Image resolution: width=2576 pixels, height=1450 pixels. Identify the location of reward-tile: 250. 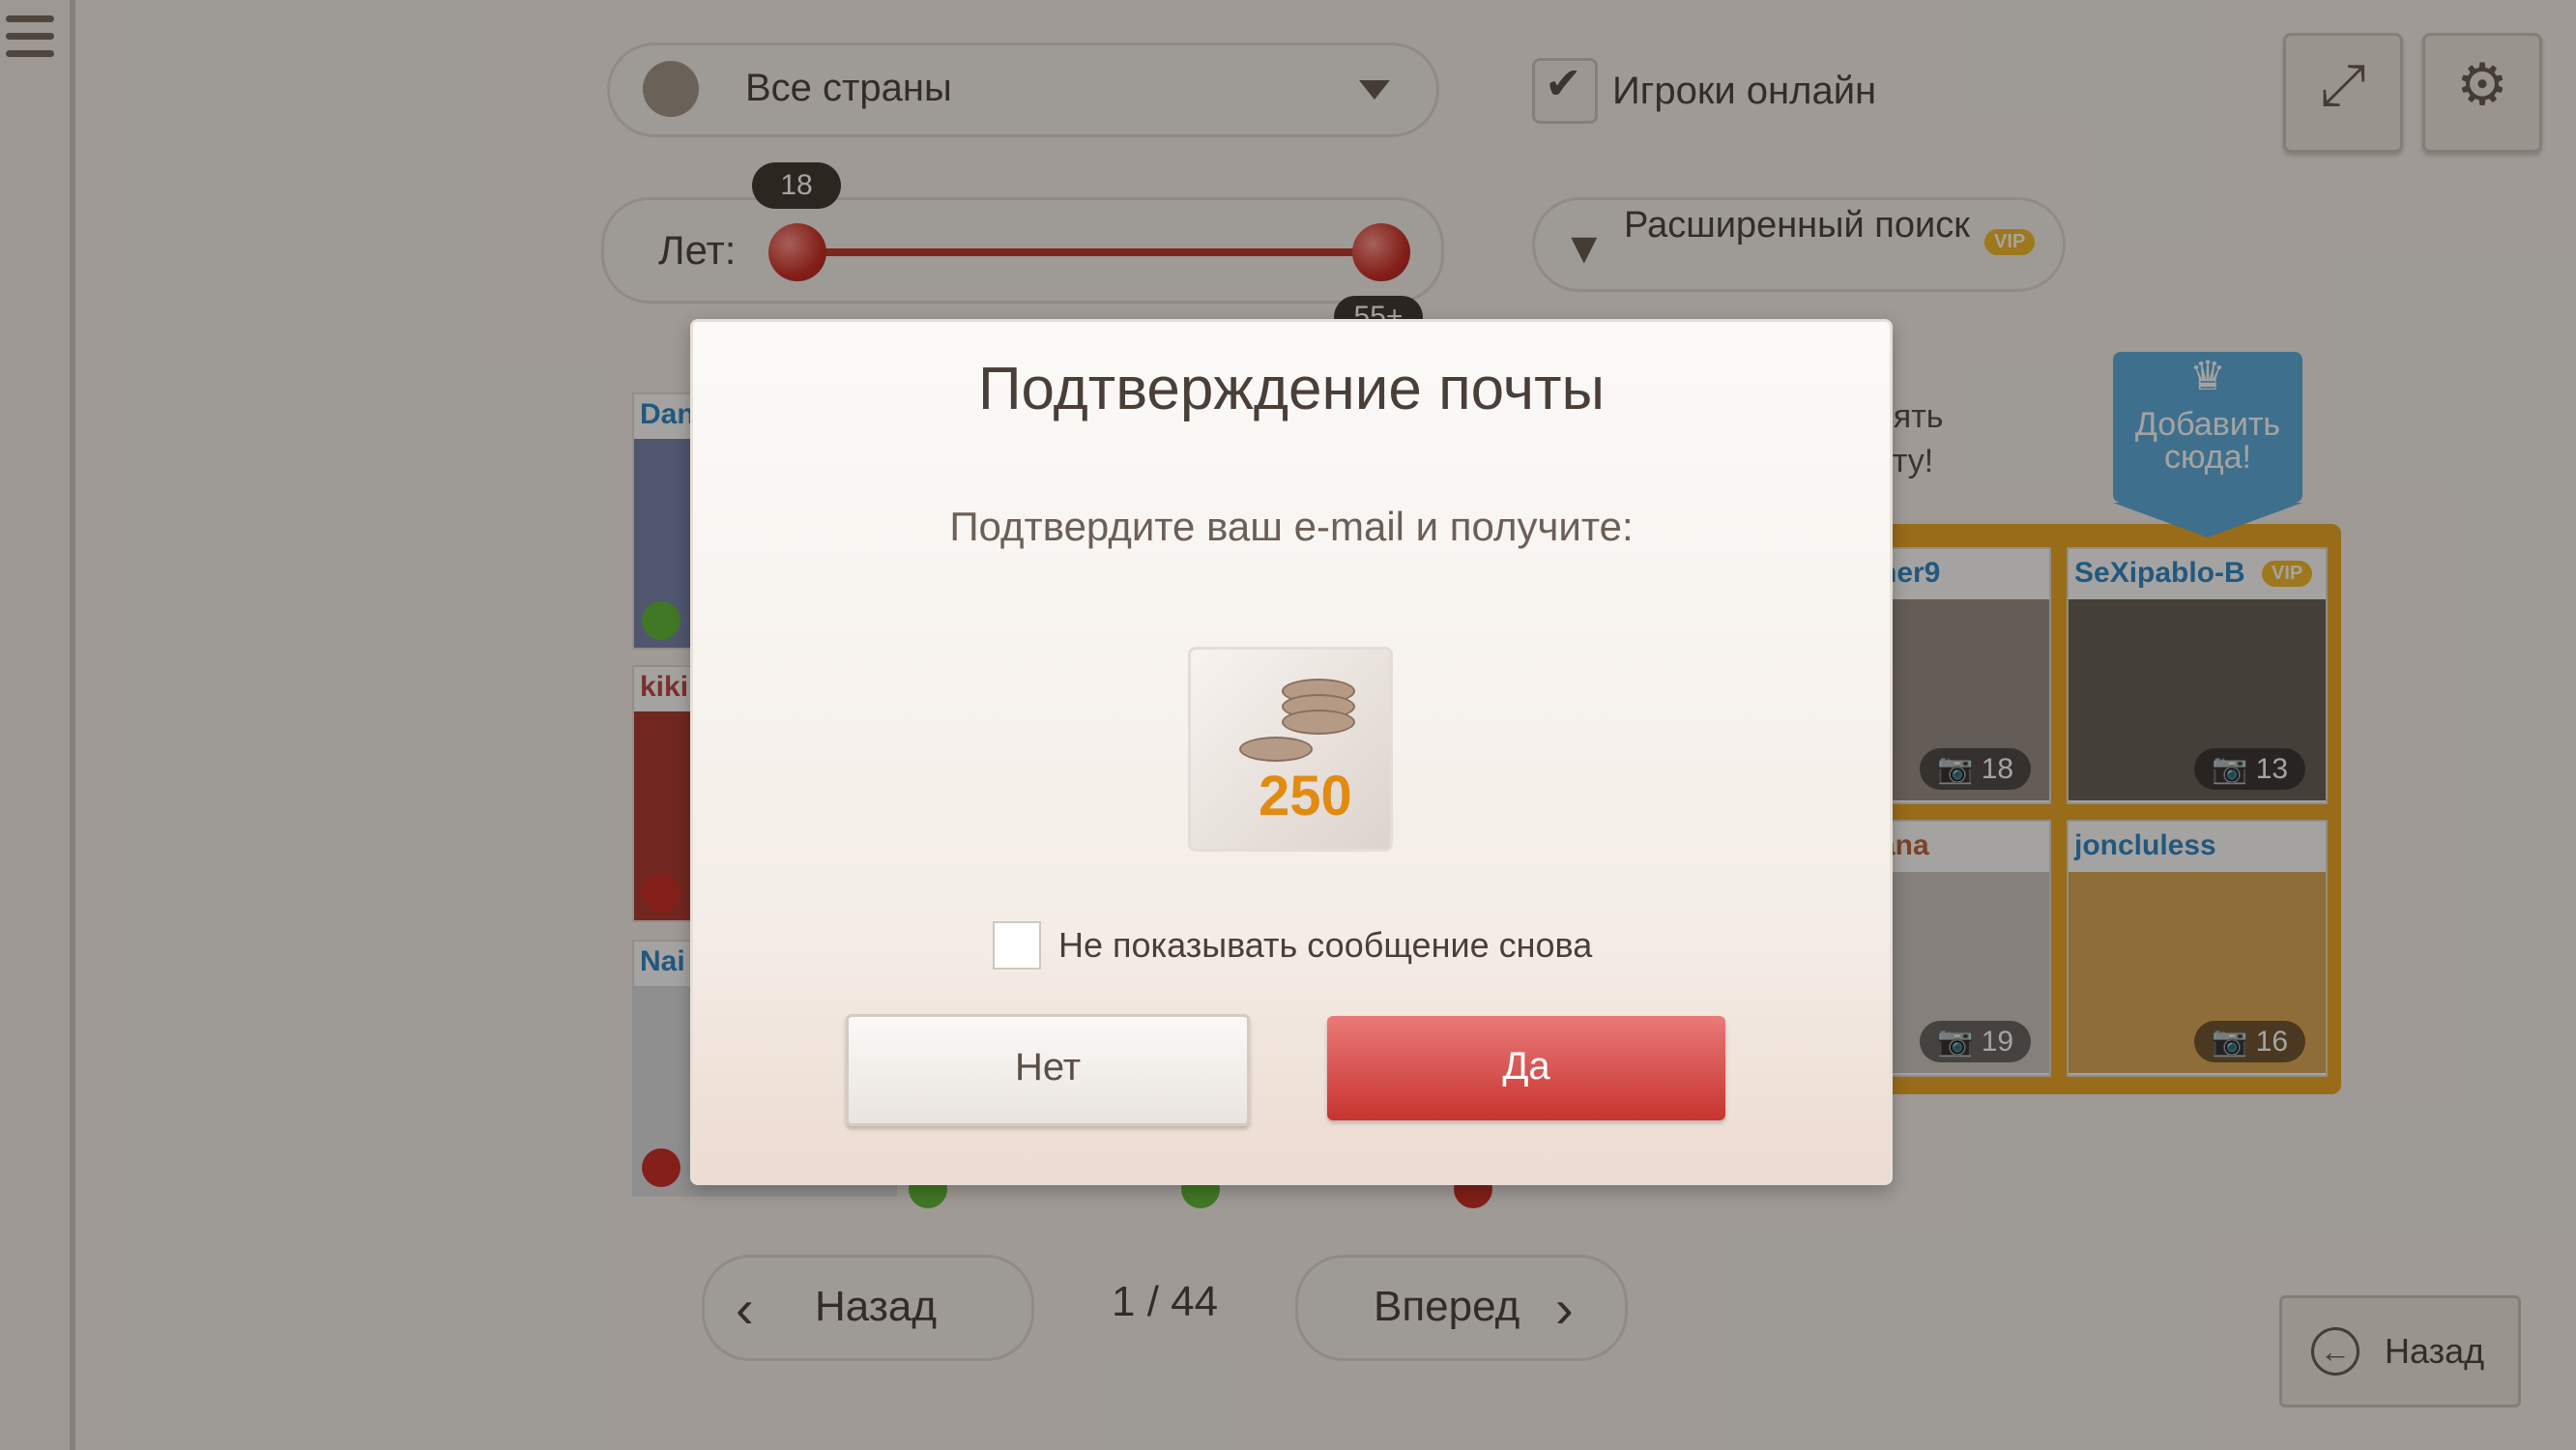
(1290, 750).